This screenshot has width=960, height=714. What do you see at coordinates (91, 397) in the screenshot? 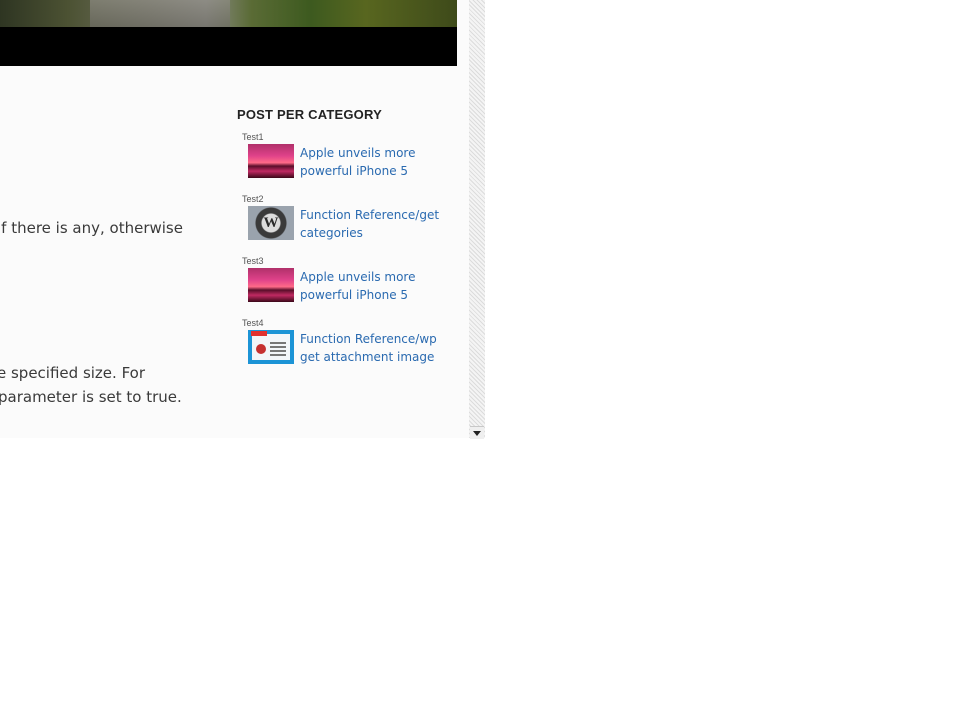
I see `article-text-line: parameter is set to true.` at bounding box center [91, 397].